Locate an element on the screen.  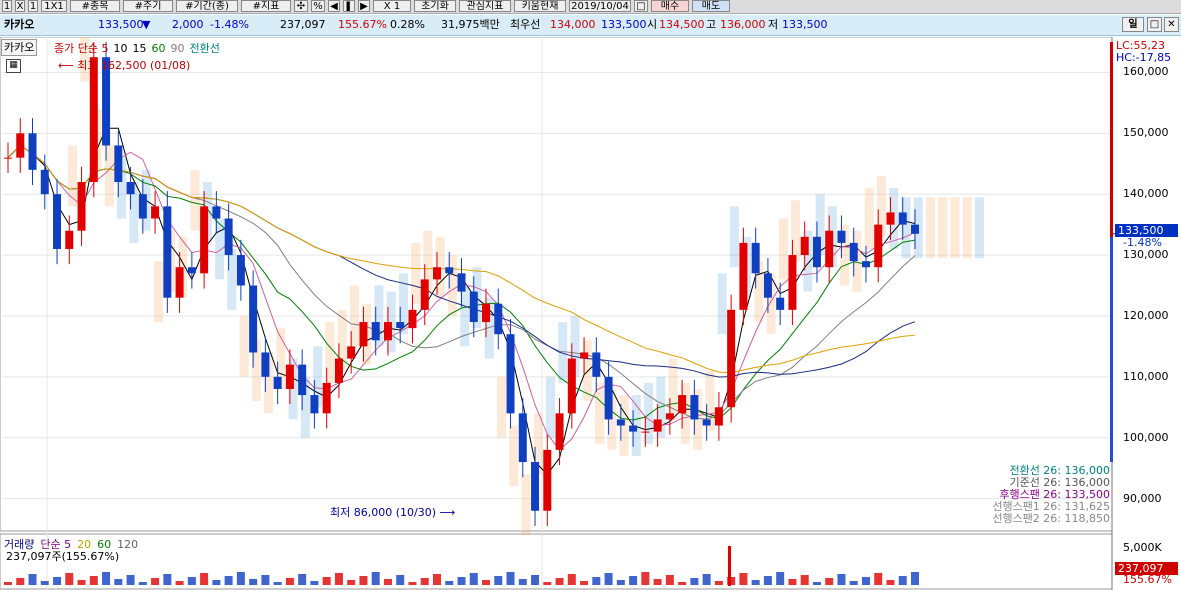
ma-legend-item-4: 90 is located at coordinates (177, 48).